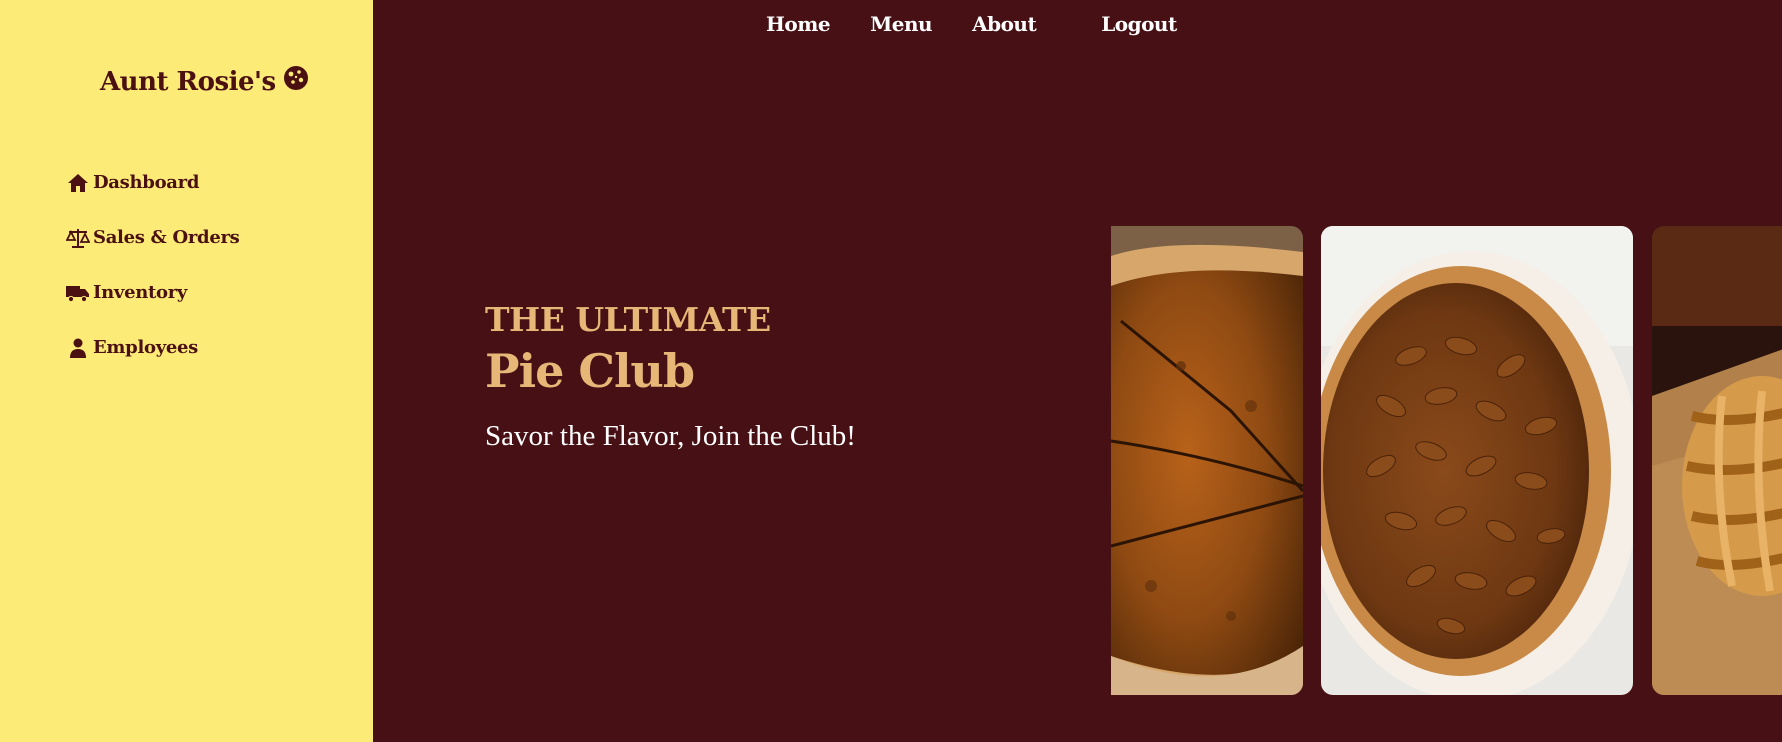 Image resolution: width=1782 pixels, height=742 pixels. What do you see at coordinates (1717, 460) in the screenshot?
I see `lattice-tart-image` at bounding box center [1717, 460].